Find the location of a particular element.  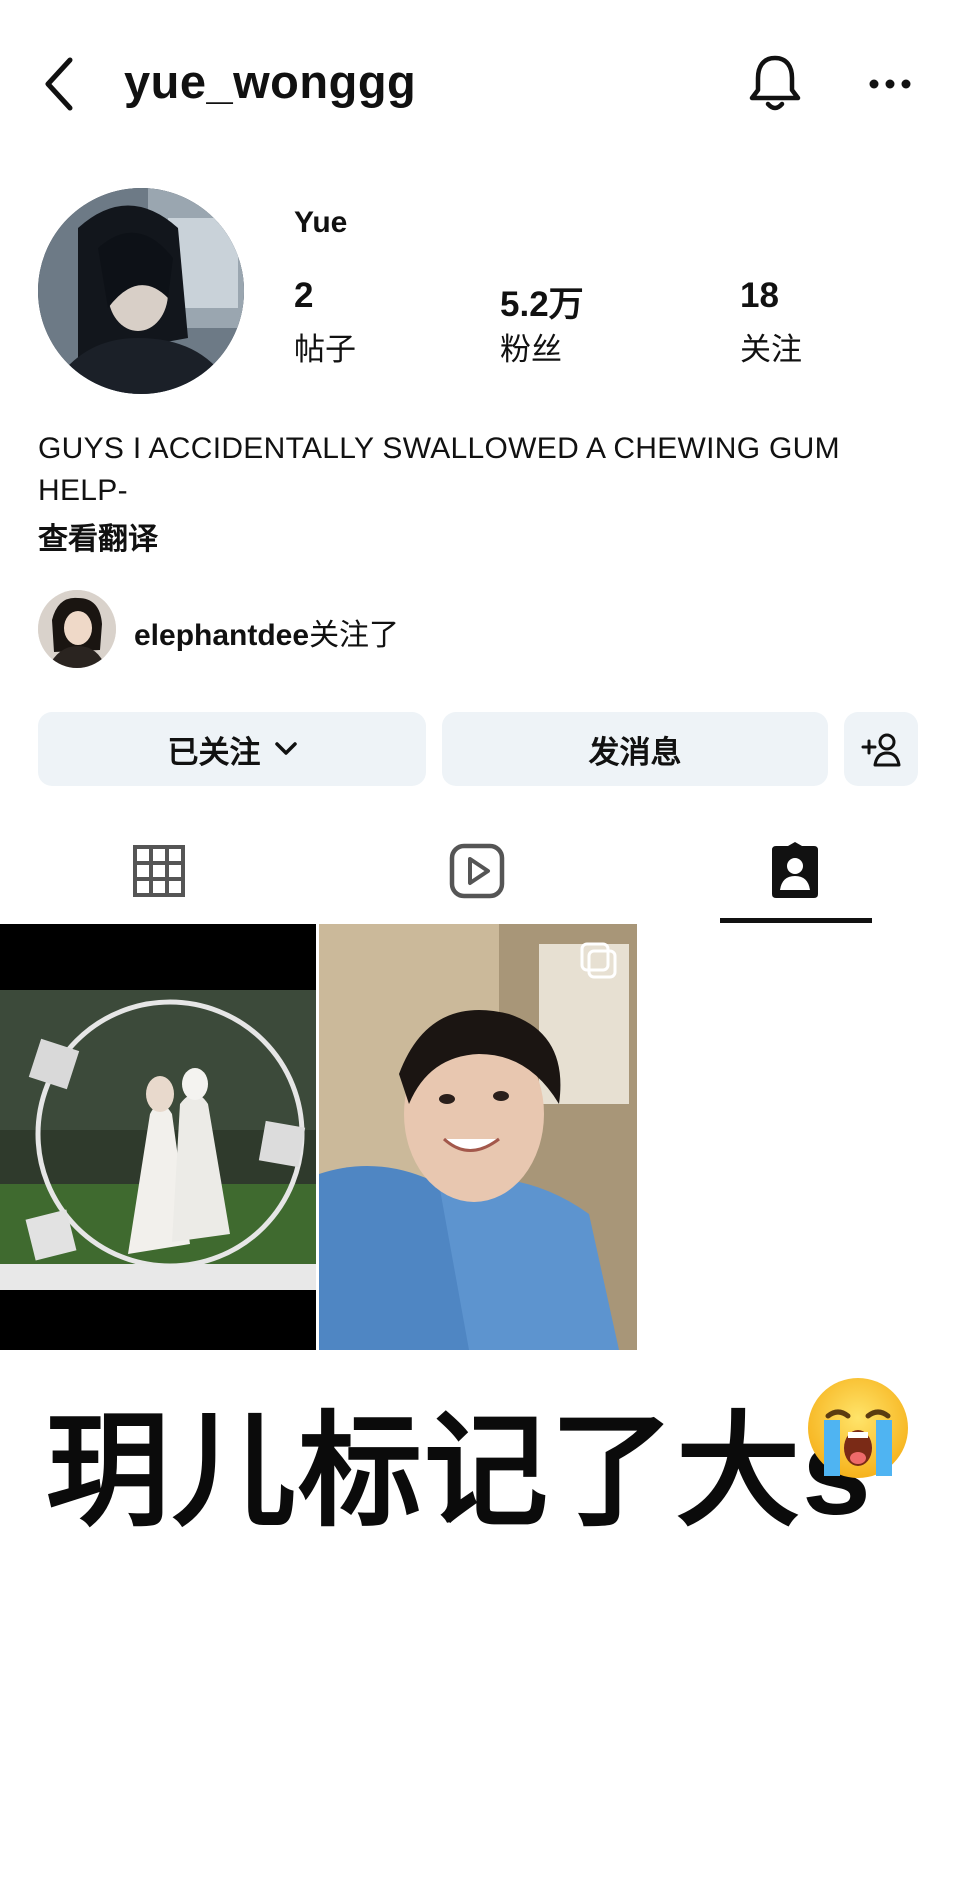

following-button: 已关注 is located at coordinates (232, 749).